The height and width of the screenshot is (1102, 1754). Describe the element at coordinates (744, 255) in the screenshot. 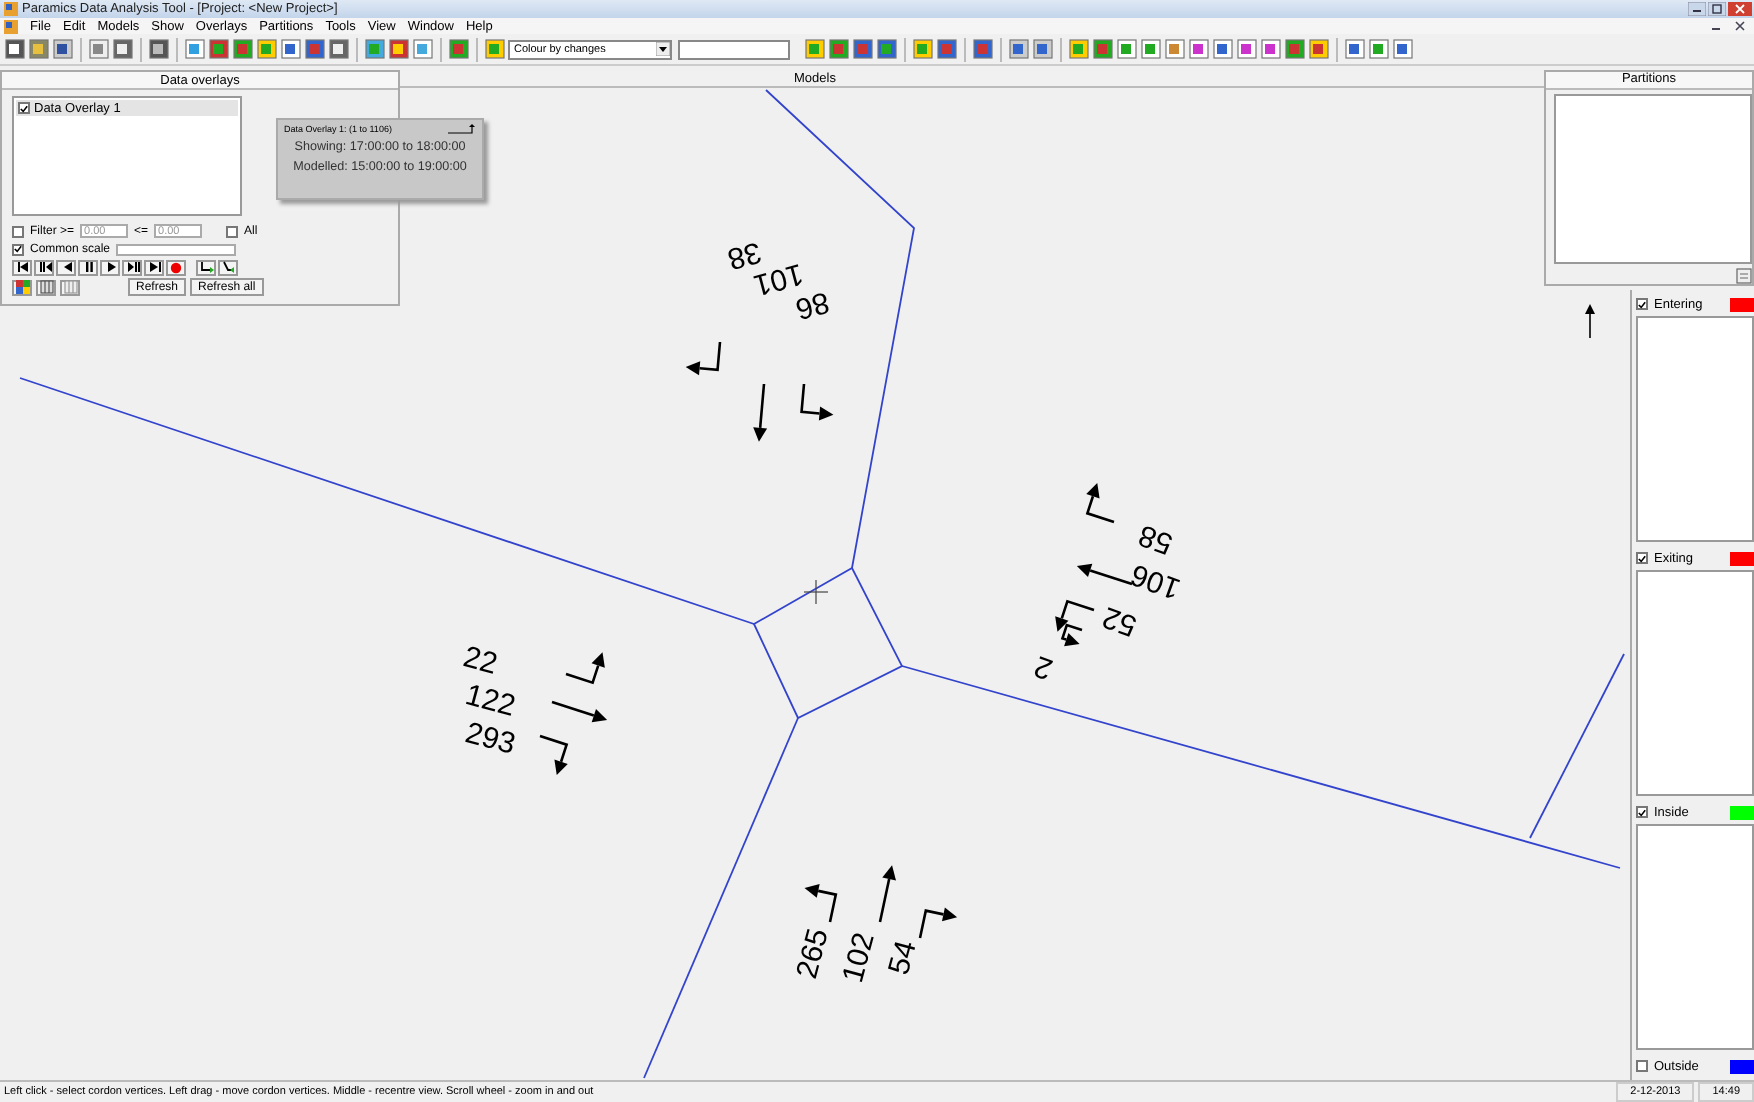

I see `count-label: 38` at that location.